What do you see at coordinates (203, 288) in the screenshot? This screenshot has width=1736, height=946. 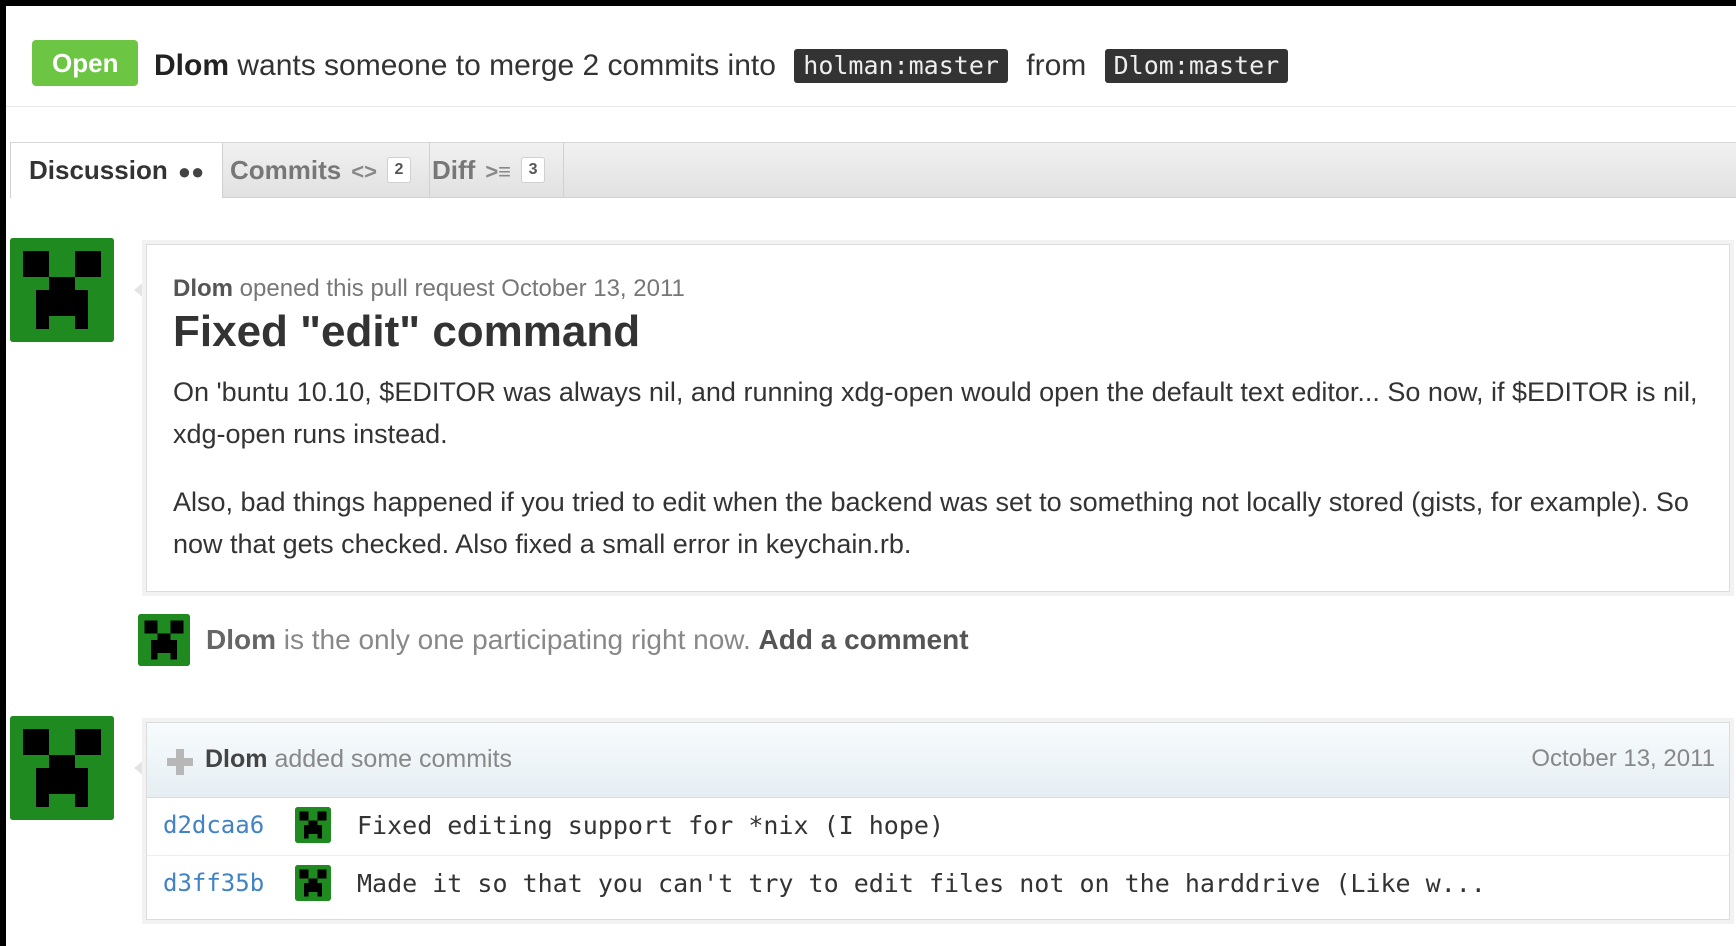 I see `comment-author-link: Dlom` at bounding box center [203, 288].